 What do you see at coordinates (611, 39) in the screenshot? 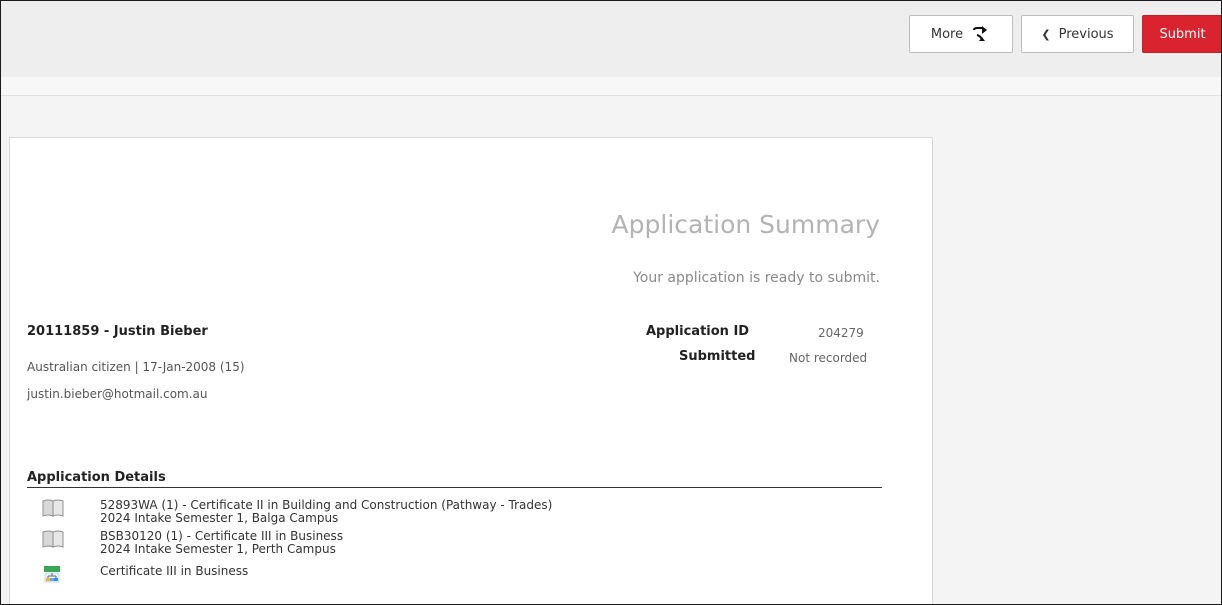
I see `top-toolbar: More ❮ Previous Submit` at bounding box center [611, 39].